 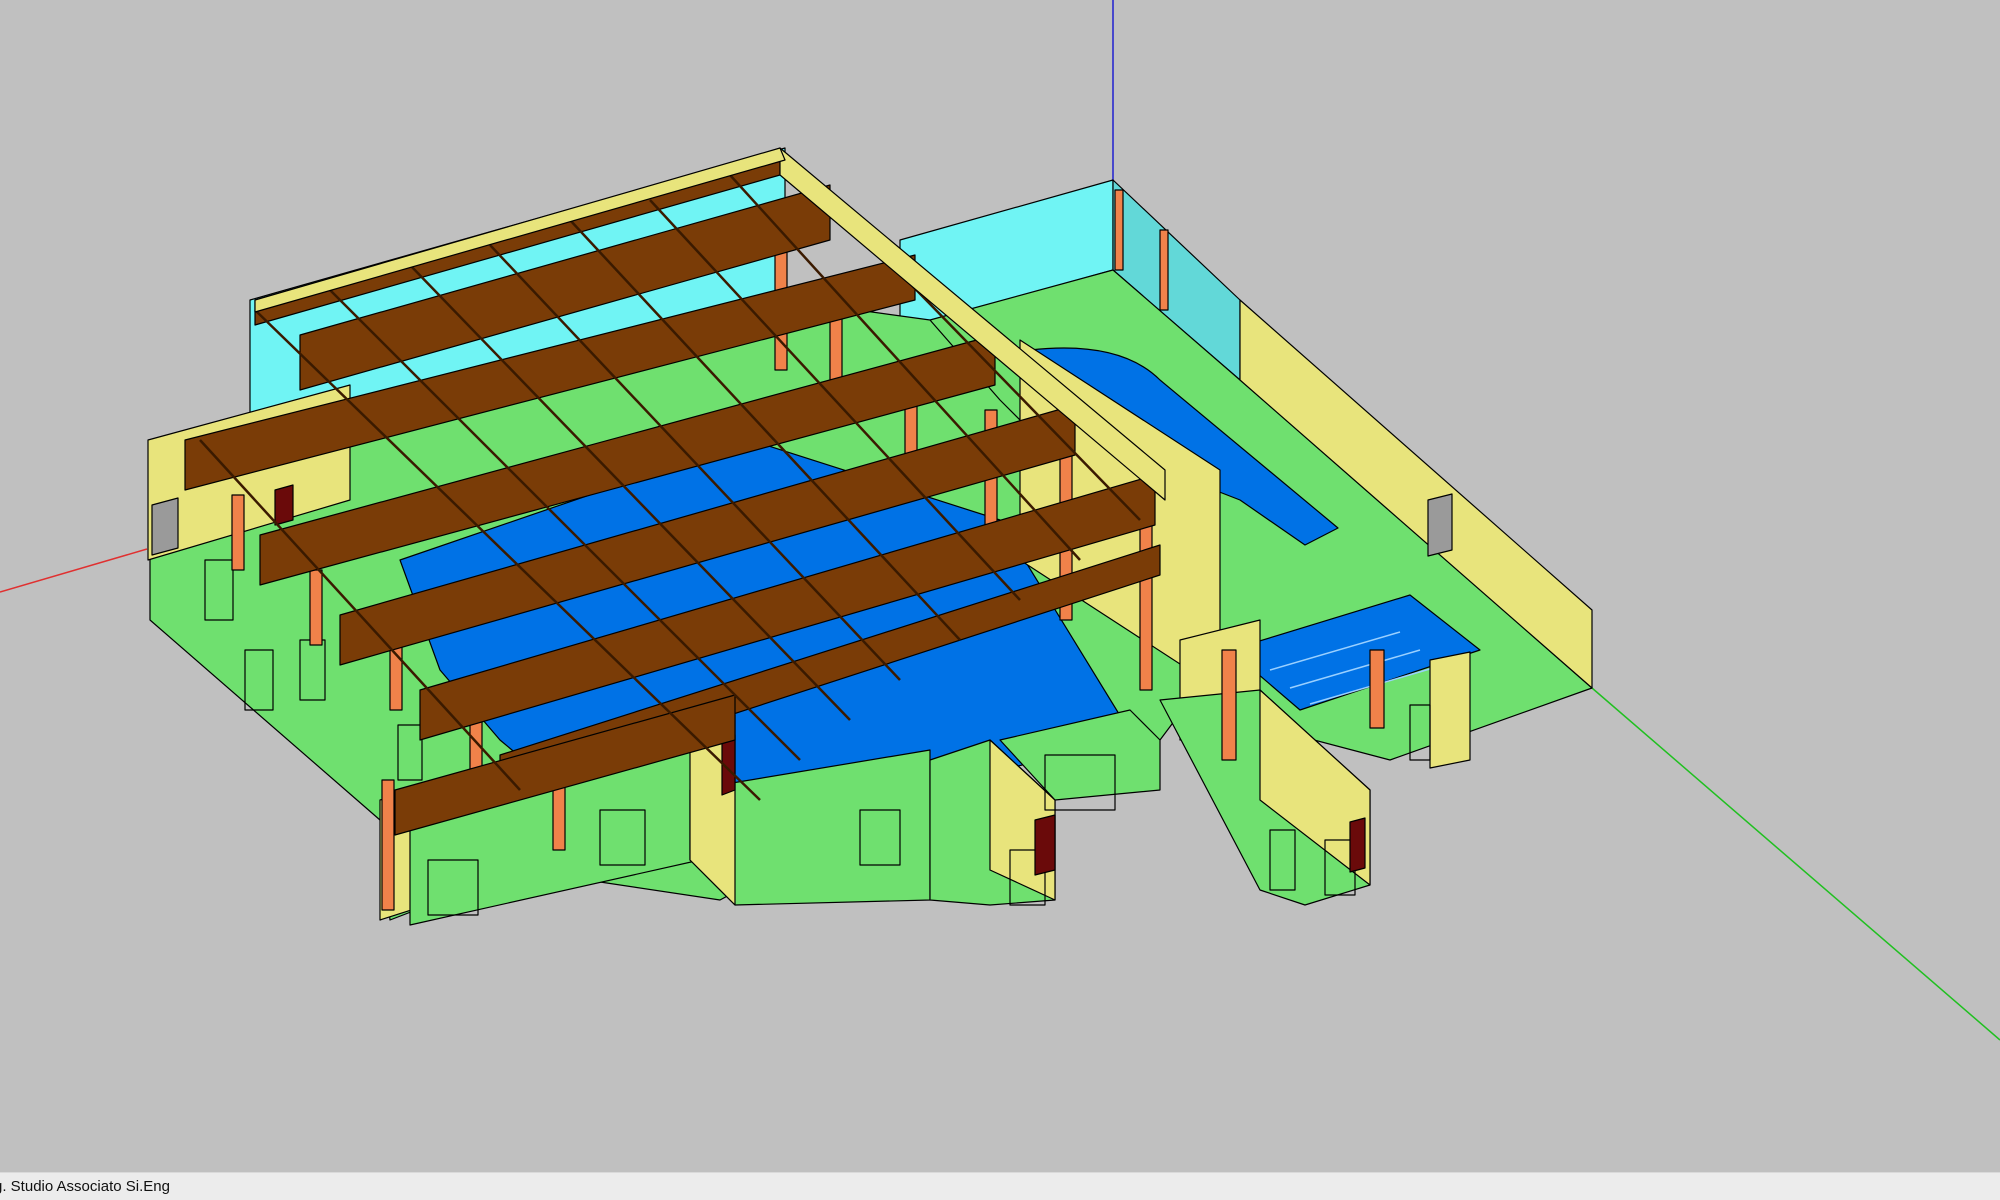 I want to click on status-bar-text: g. Studio Associato Si.Eng, so click(x=85, y=1186).